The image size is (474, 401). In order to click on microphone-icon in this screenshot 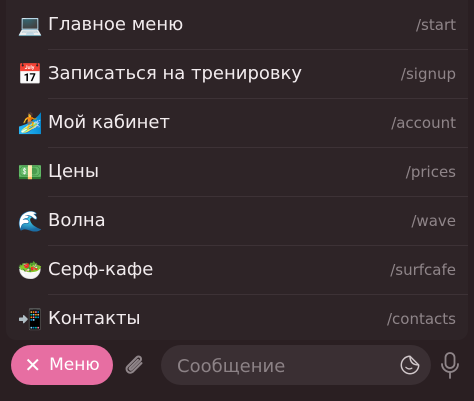, I will do `click(450, 366)`.